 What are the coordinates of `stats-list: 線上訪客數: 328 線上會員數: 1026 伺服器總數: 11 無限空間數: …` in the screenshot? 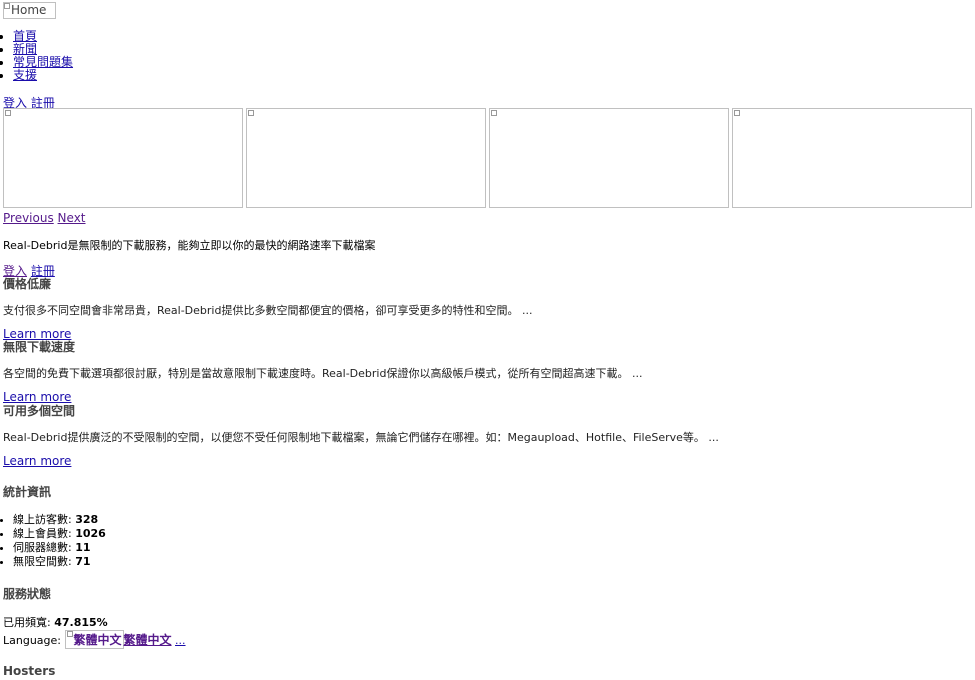 It's located at (53, 541).